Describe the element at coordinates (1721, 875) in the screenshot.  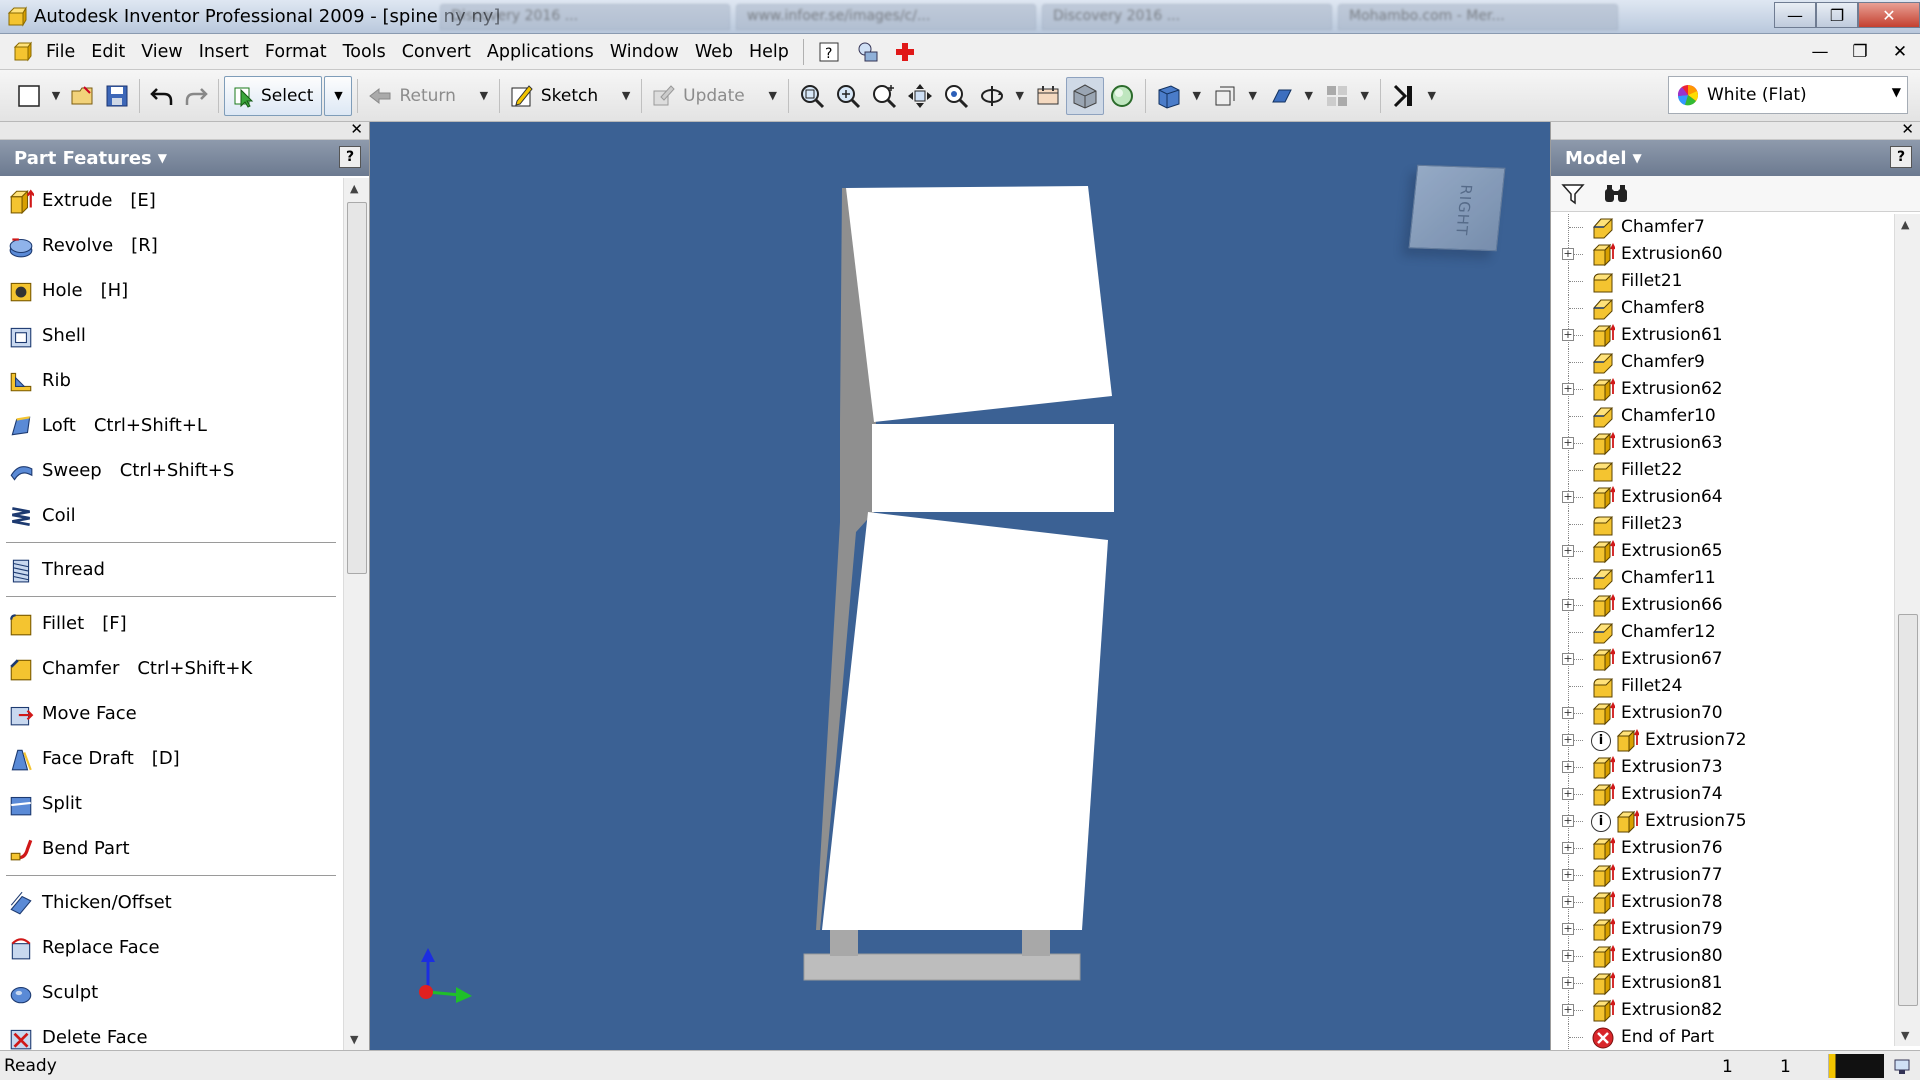
I see `tree-node-extrusion77: + Extrusion77` at that location.